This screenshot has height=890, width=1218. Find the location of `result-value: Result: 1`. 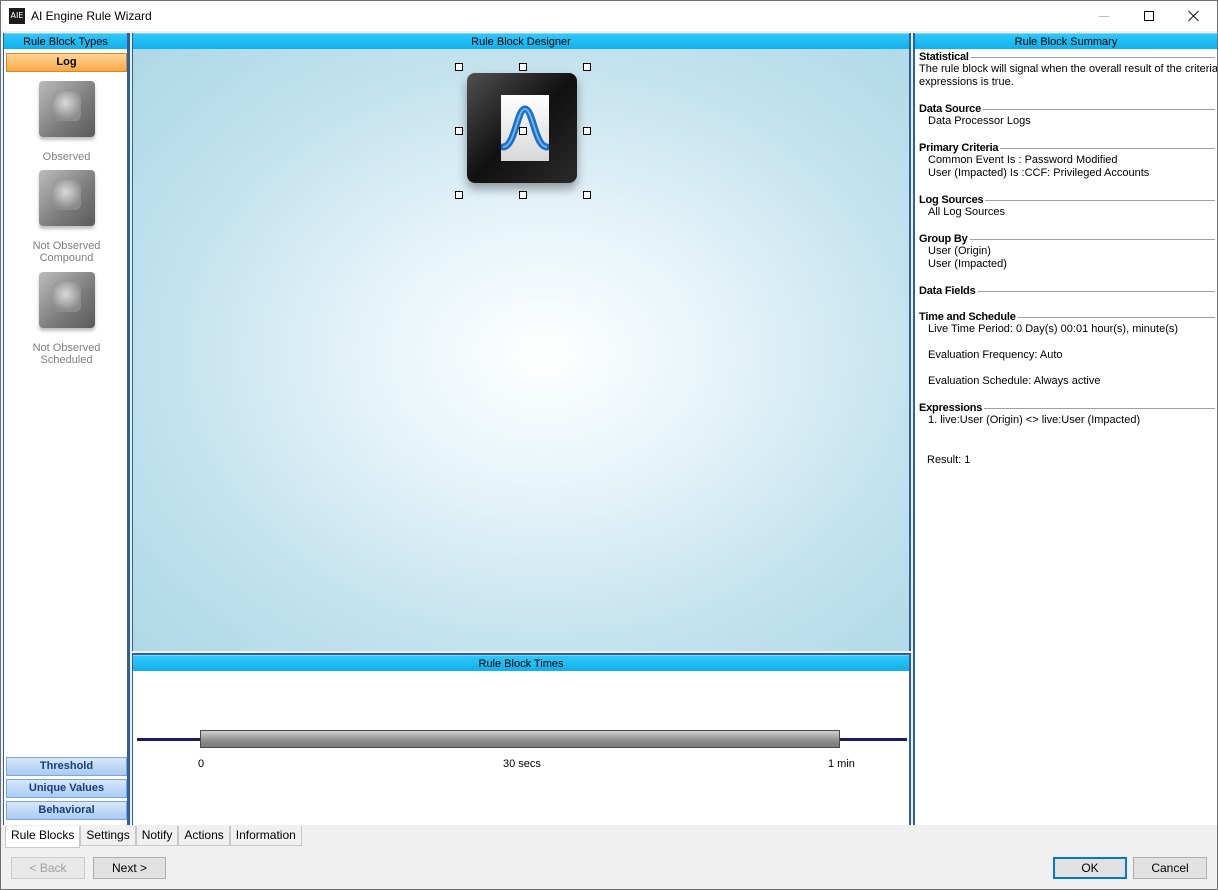

result-value: Result: 1 is located at coordinates (949, 460).